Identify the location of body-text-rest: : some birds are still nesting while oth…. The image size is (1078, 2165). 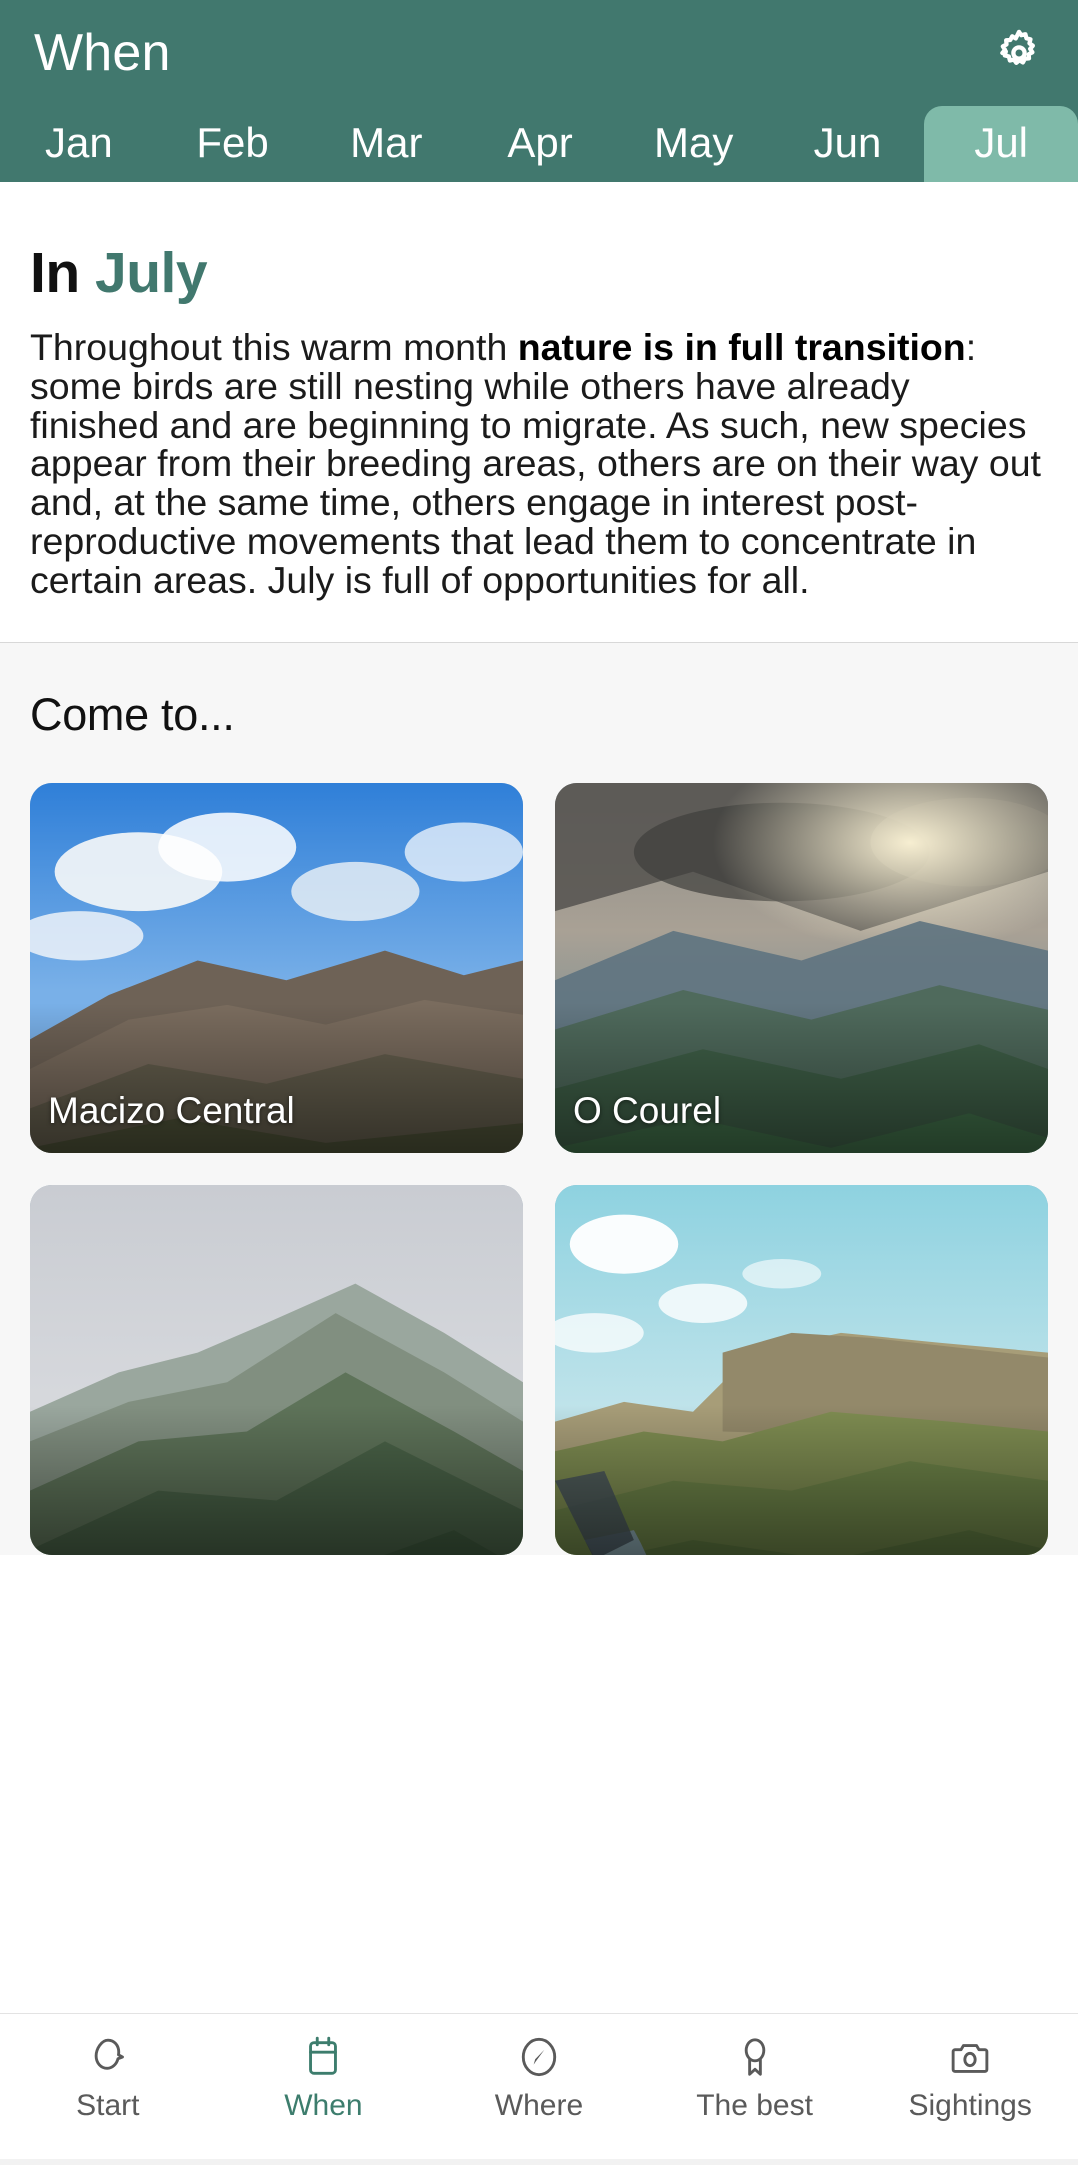
(535, 463).